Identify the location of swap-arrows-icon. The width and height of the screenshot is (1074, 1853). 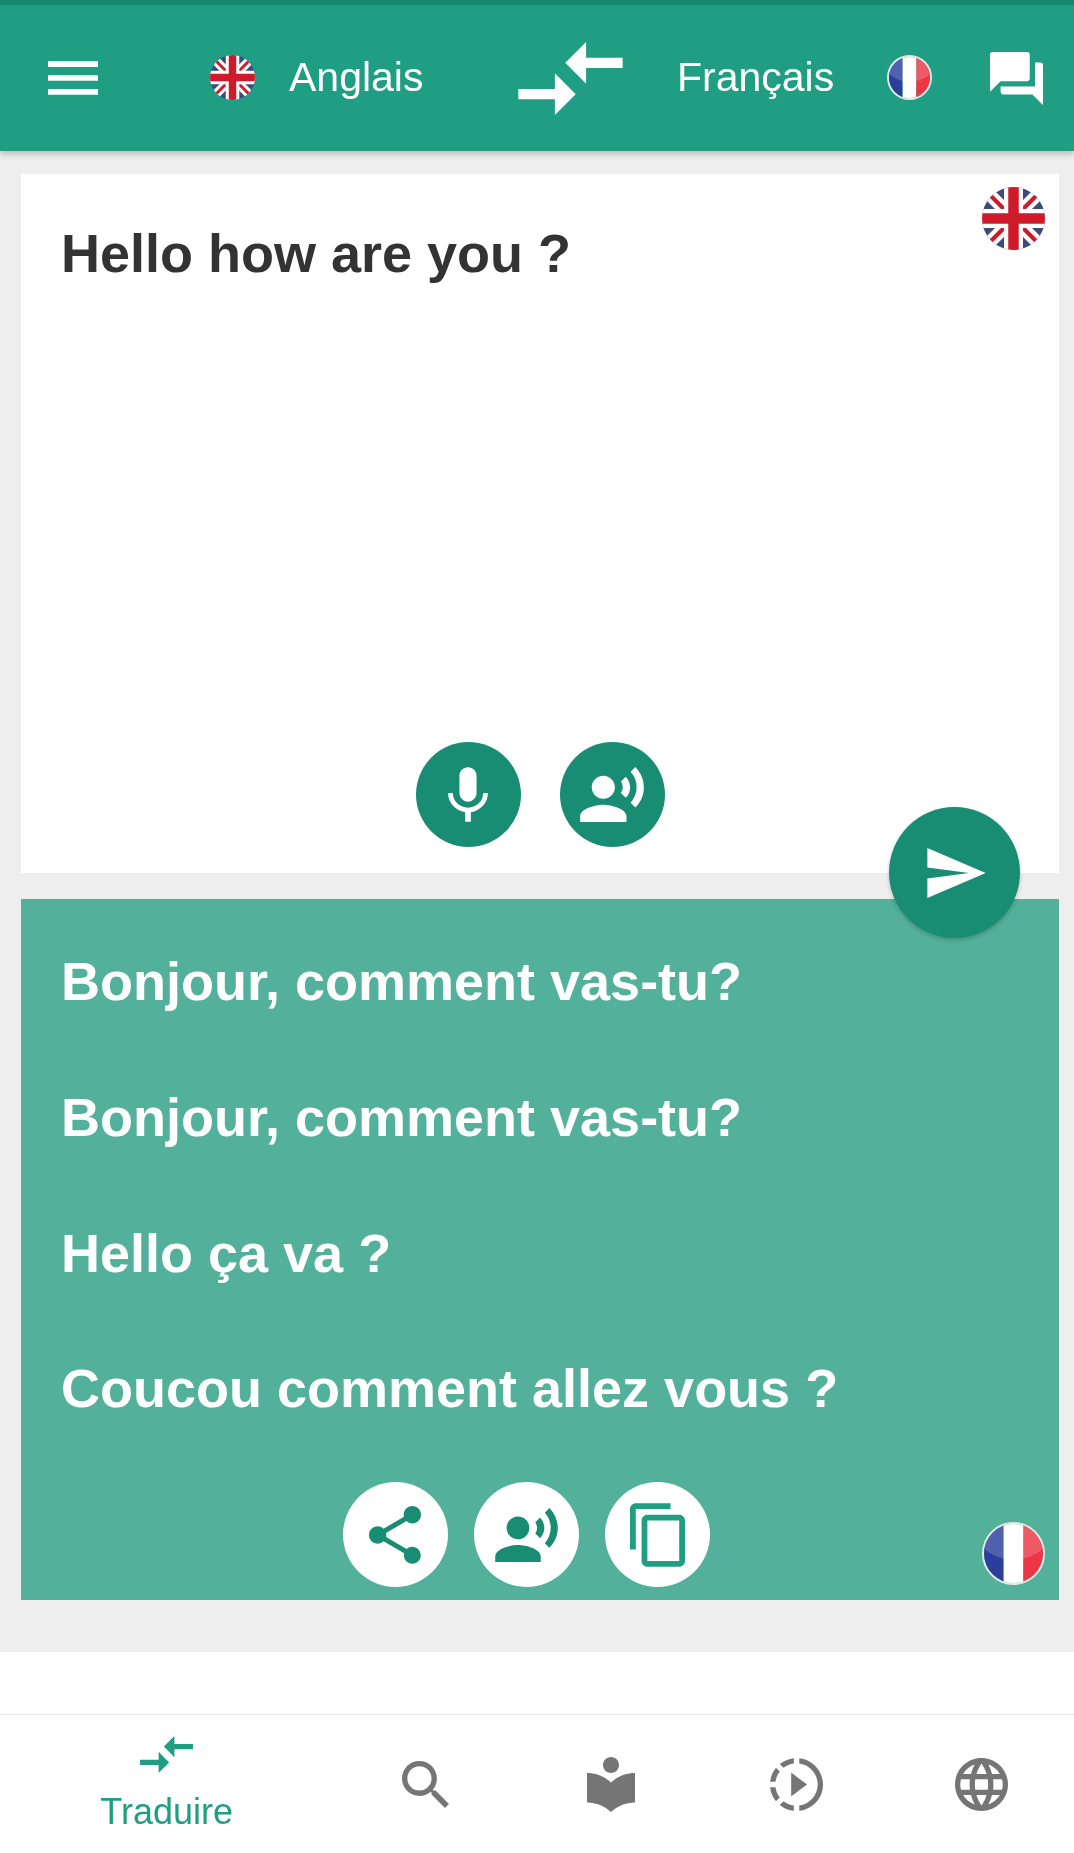
(570, 78).